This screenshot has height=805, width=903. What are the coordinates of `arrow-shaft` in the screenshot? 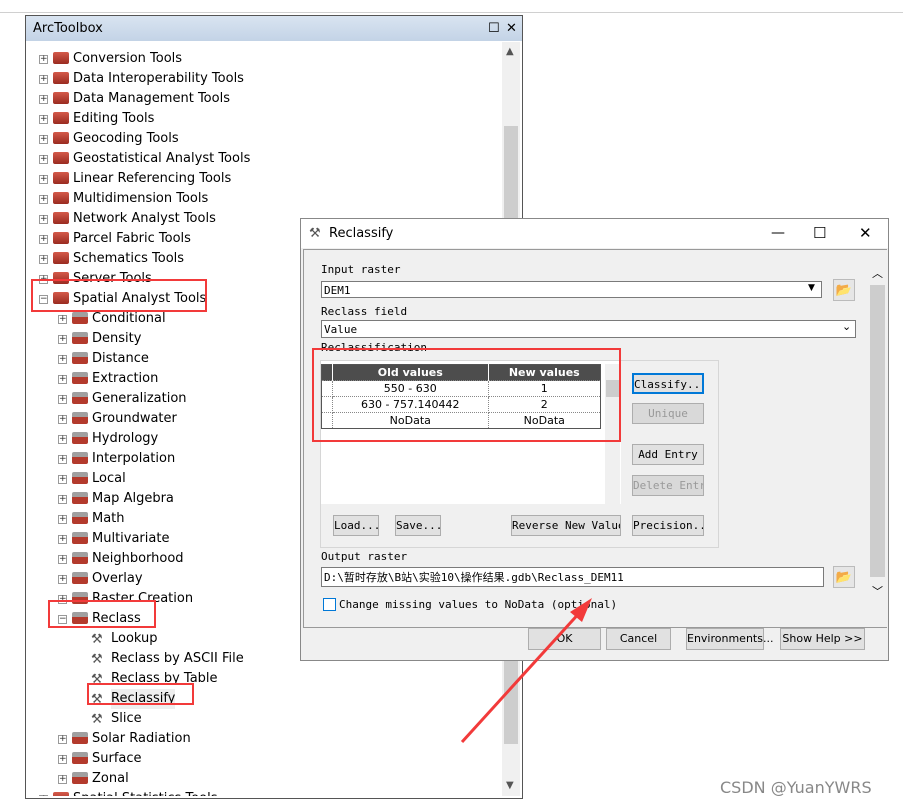 It's located at (522, 676).